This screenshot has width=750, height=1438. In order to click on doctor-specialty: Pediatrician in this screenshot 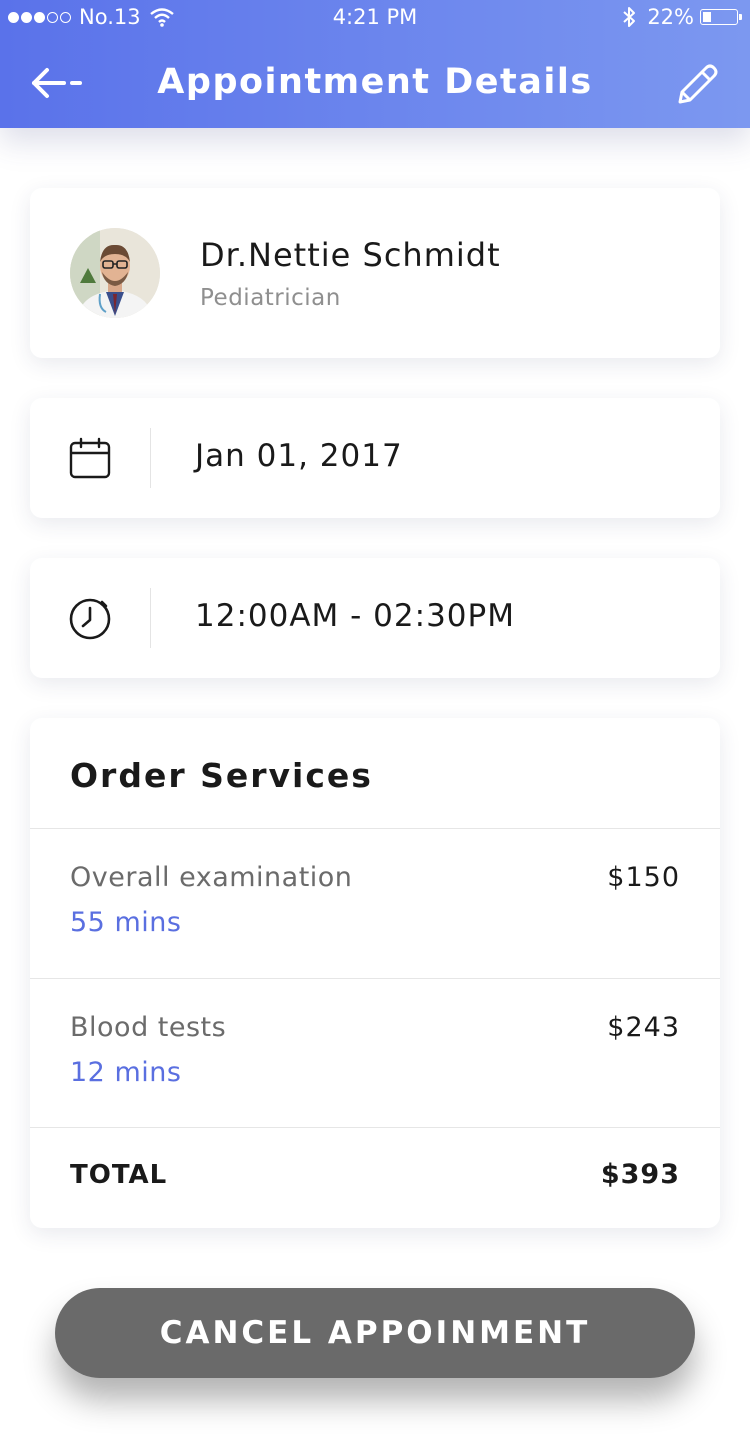, I will do `click(270, 298)`.